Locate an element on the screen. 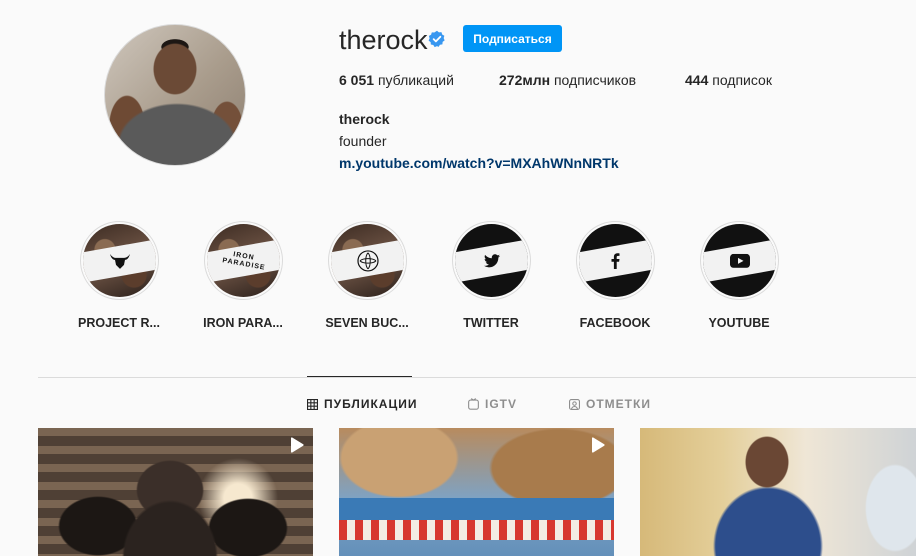 The image size is (916, 556). posts-count-stat: 6 051 публикаций is located at coordinates (396, 80).